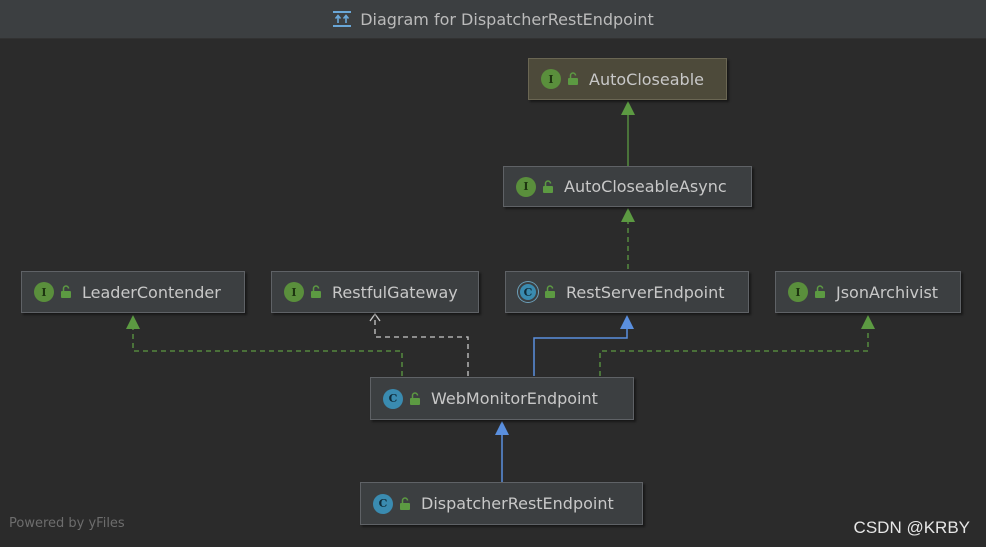  I want to click on node-webmonitorendpoint: C WebMonitorEndpoint, so click(502, 398).